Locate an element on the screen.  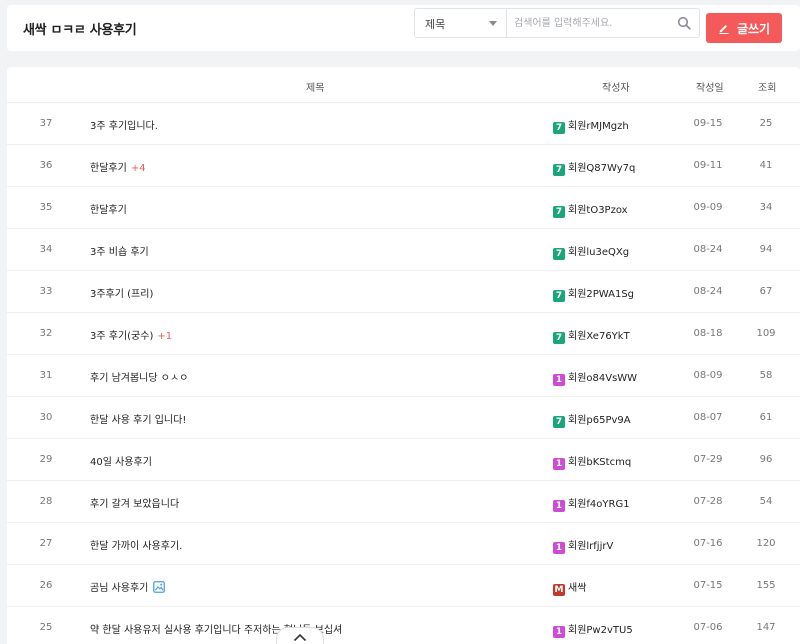
post-title-link: 40일 사용후기 is located at coordinates (121, 460).